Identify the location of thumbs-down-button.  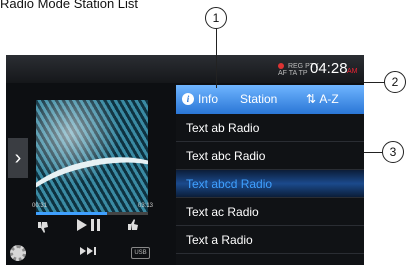
(43, 228).